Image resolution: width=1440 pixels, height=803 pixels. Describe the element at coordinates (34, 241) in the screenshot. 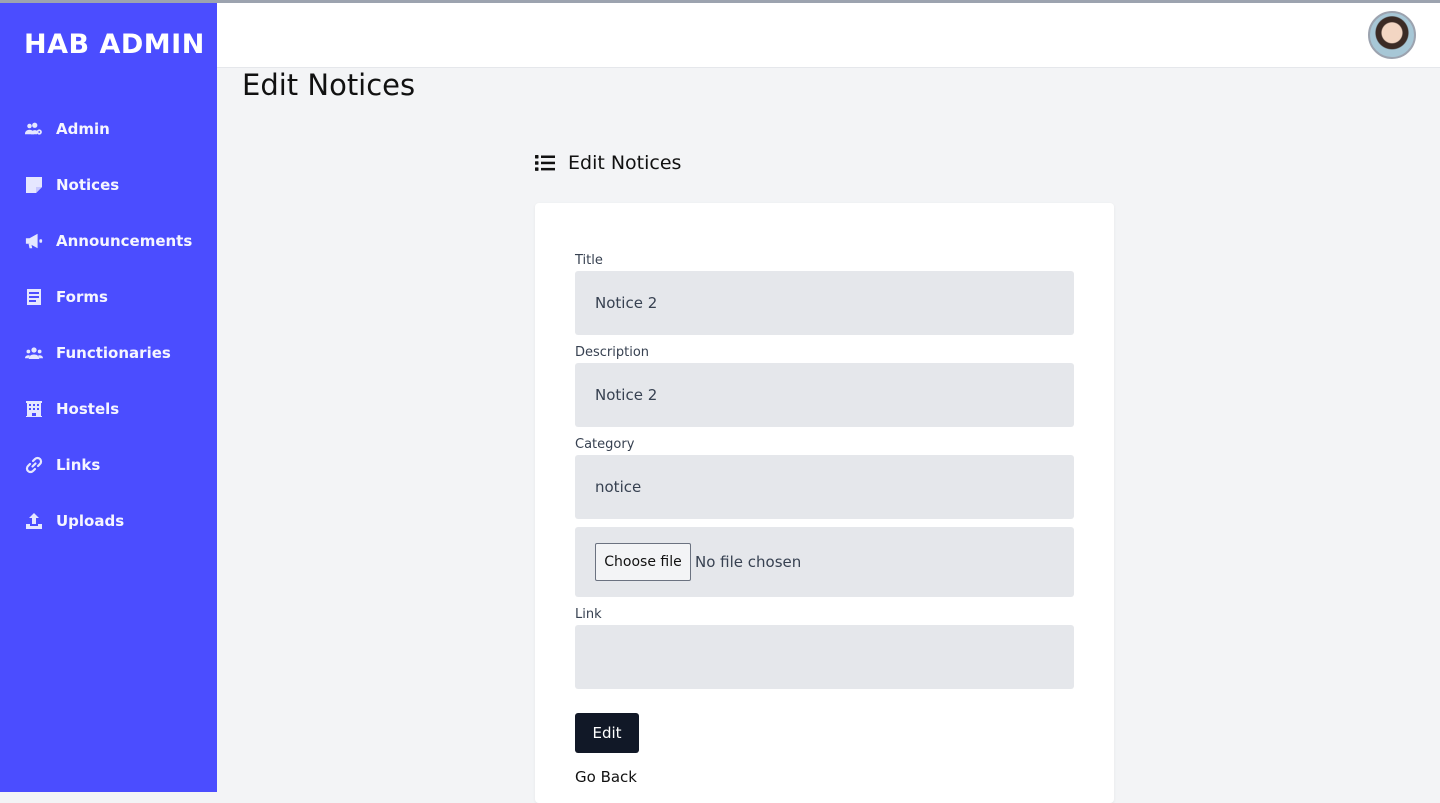

I see `megaphone-icon` at that location.